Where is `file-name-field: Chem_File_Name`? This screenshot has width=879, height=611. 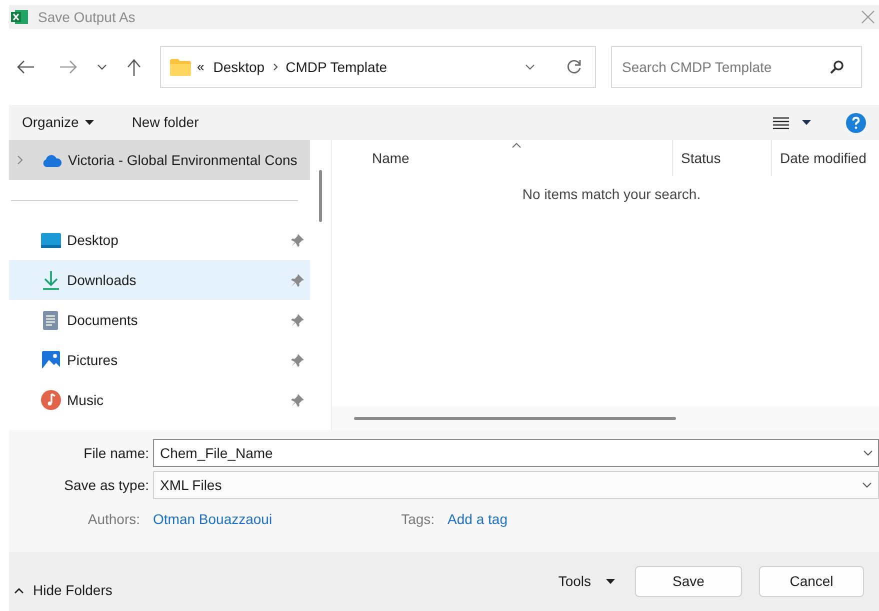 file-name-field: Chem_File_Name is located at coordinates (516, 453).